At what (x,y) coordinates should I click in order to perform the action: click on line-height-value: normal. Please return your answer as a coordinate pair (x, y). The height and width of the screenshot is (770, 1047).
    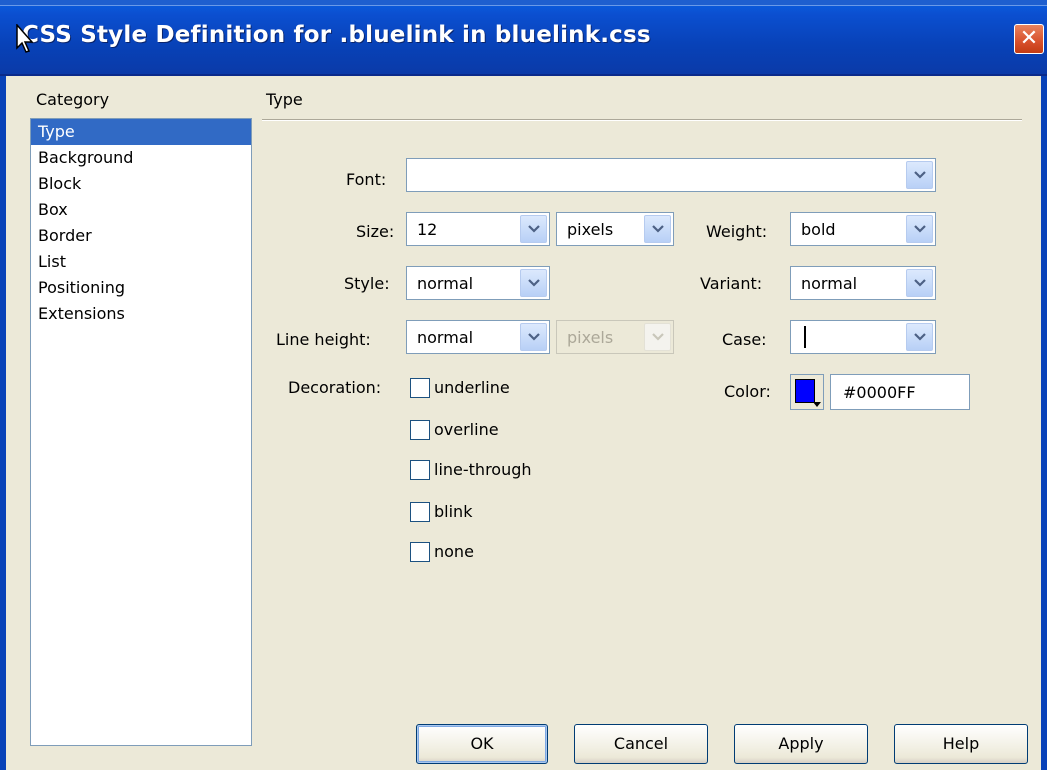
    Looking at the image, I should click on (445, 337).